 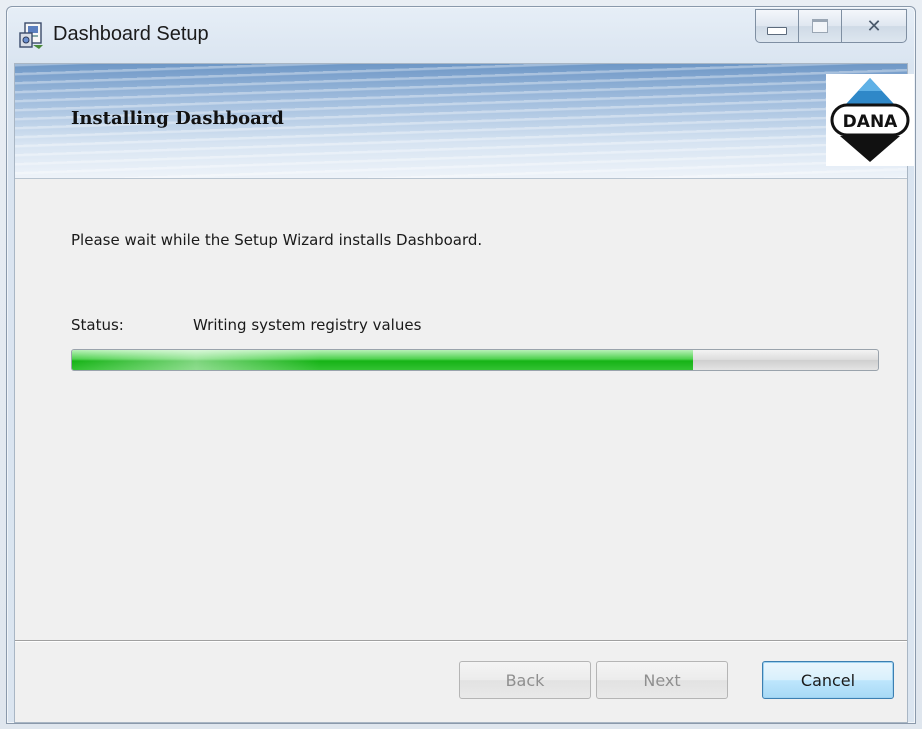 What do you see at coordinates (461, 641) in the screenshot?
I see `footer-divider` at bounding box center [461, 641].